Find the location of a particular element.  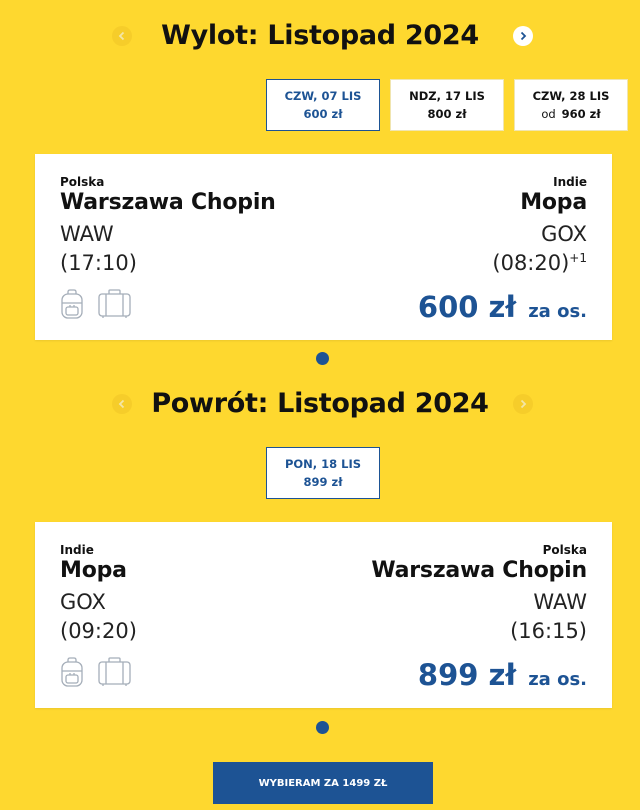

date-tab-date: PON, 18 LIS is located at coordinates (323, 464).